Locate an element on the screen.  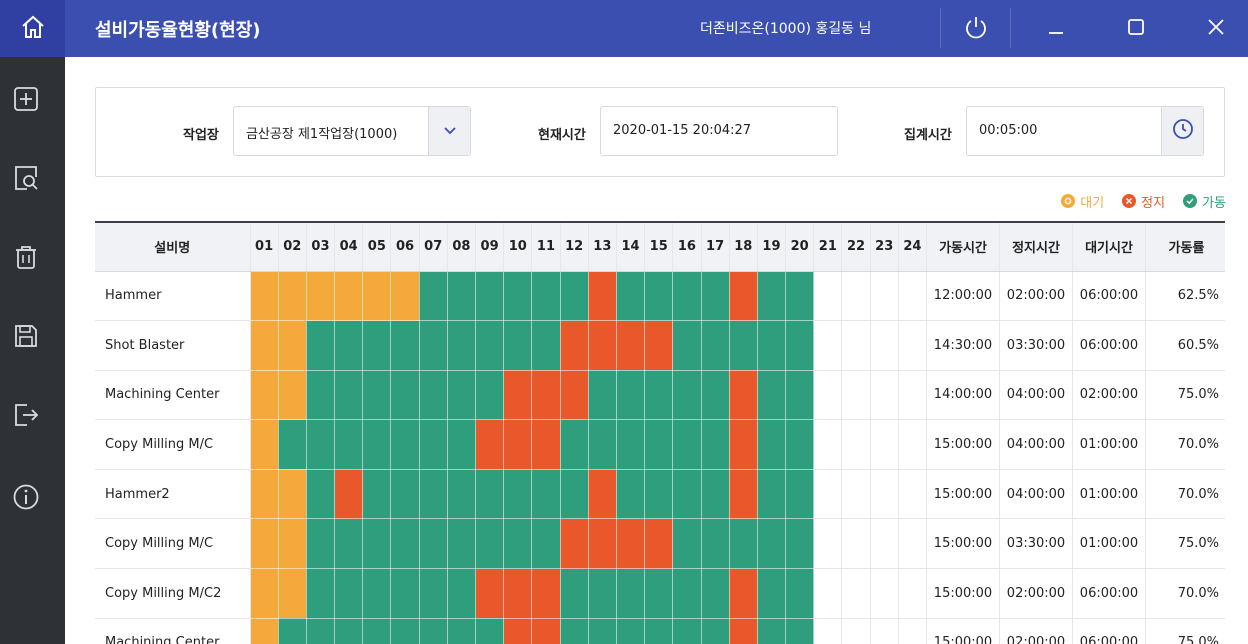
add-button is located at coordinates (26, 101).